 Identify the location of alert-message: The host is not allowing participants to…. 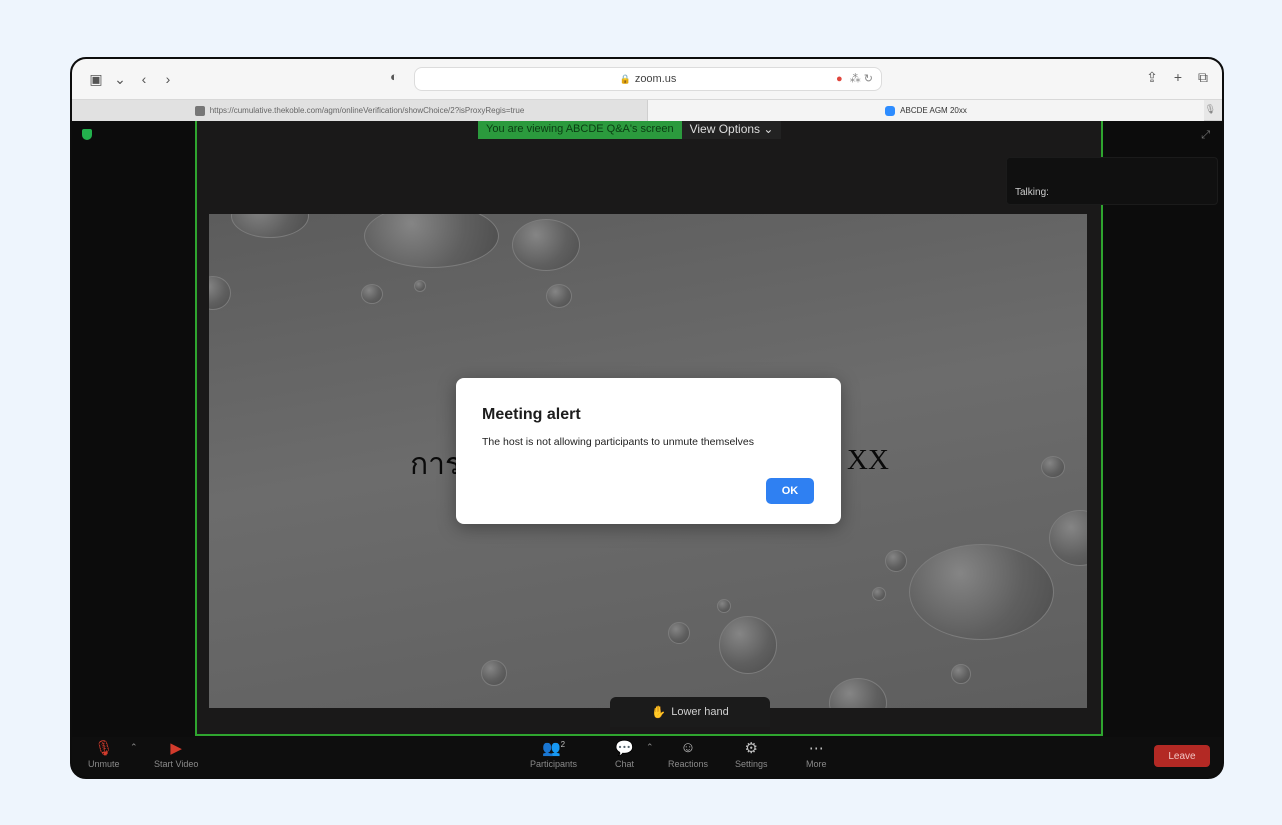
(618, 442).